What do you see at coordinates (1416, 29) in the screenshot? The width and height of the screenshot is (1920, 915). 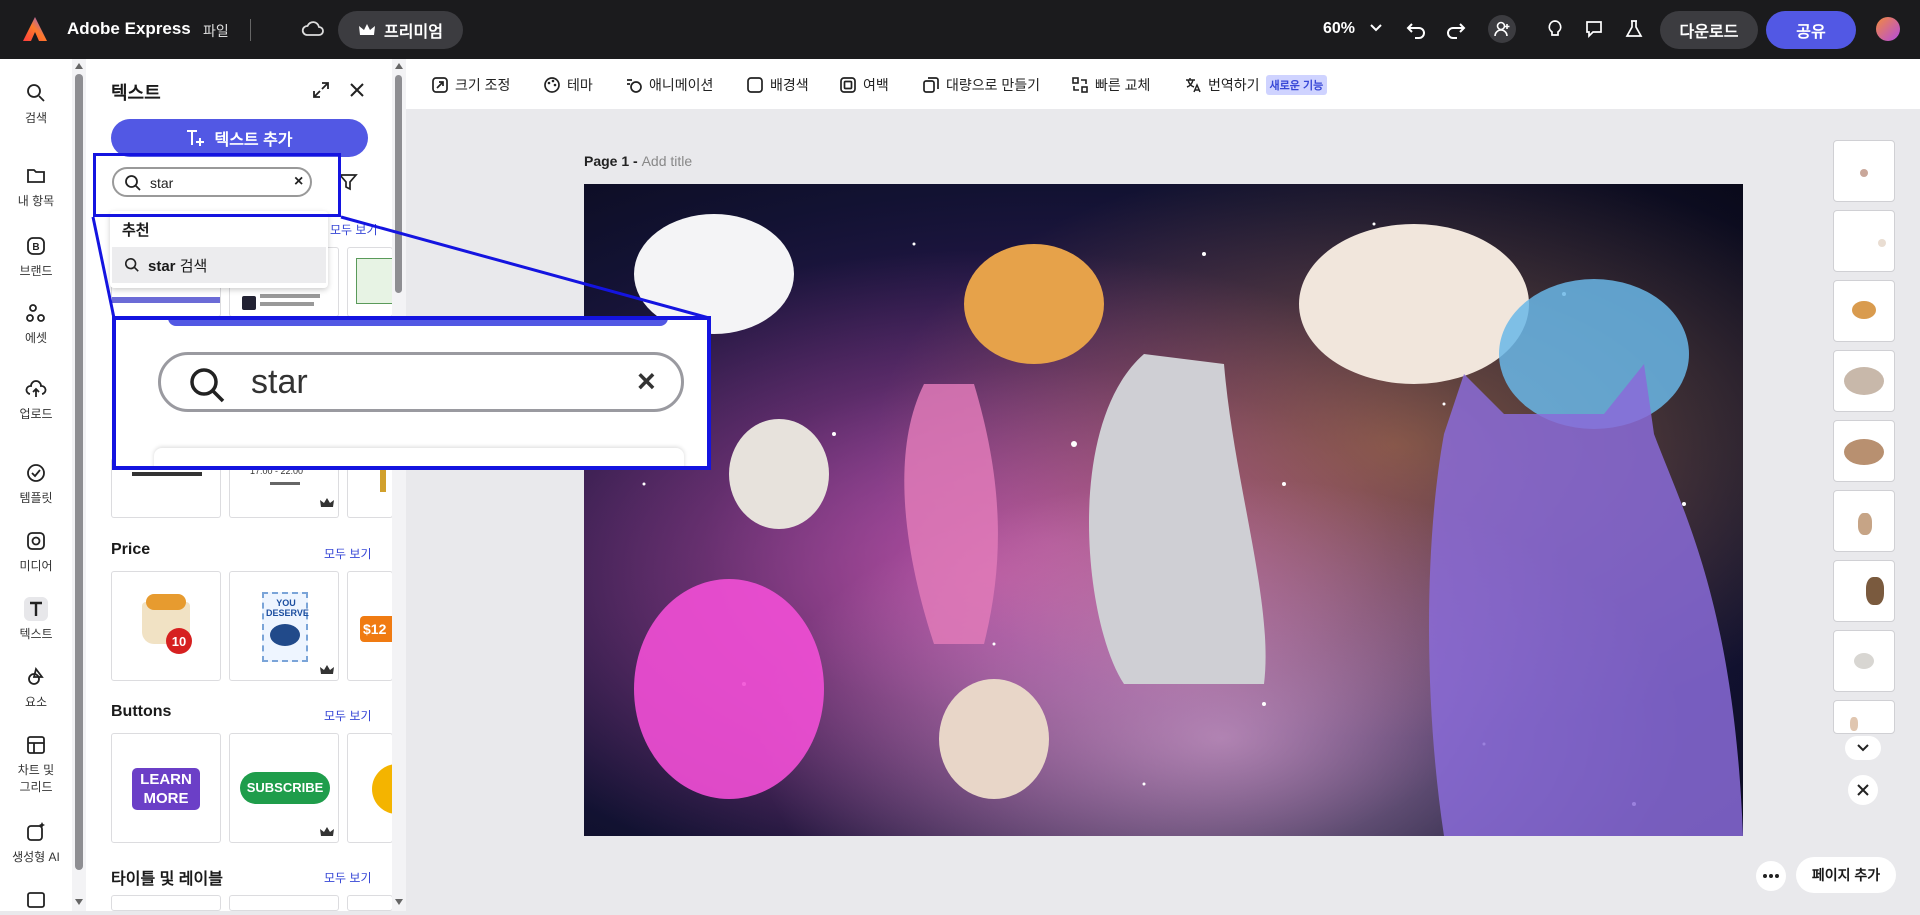 I see `undo-icon` at bounding box center [1416, 29].